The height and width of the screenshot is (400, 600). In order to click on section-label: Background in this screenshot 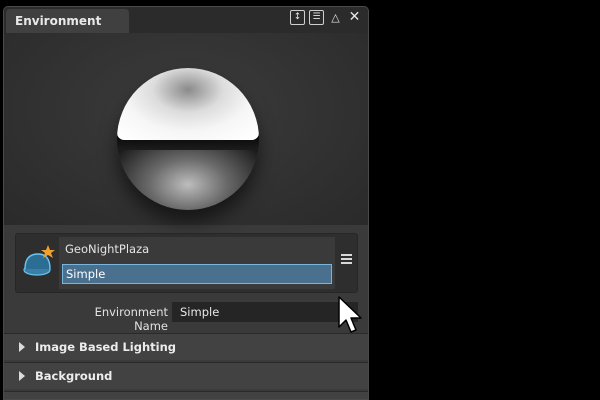, I will do `click(74, 376)`.